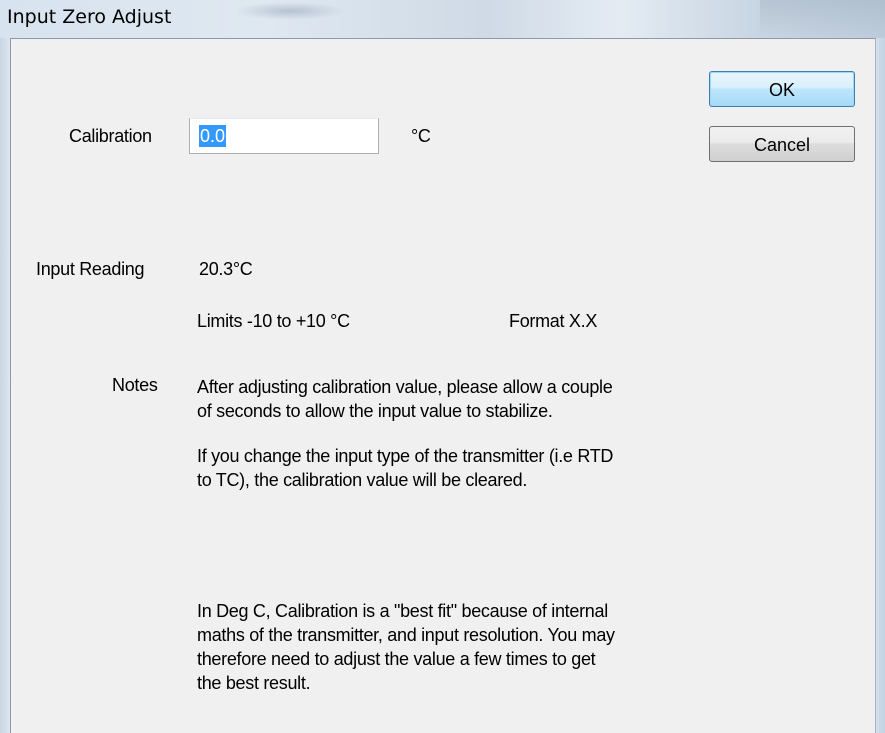 The image size is (885, 733). I want to click on notes-label: Notes, so click(135, 385).